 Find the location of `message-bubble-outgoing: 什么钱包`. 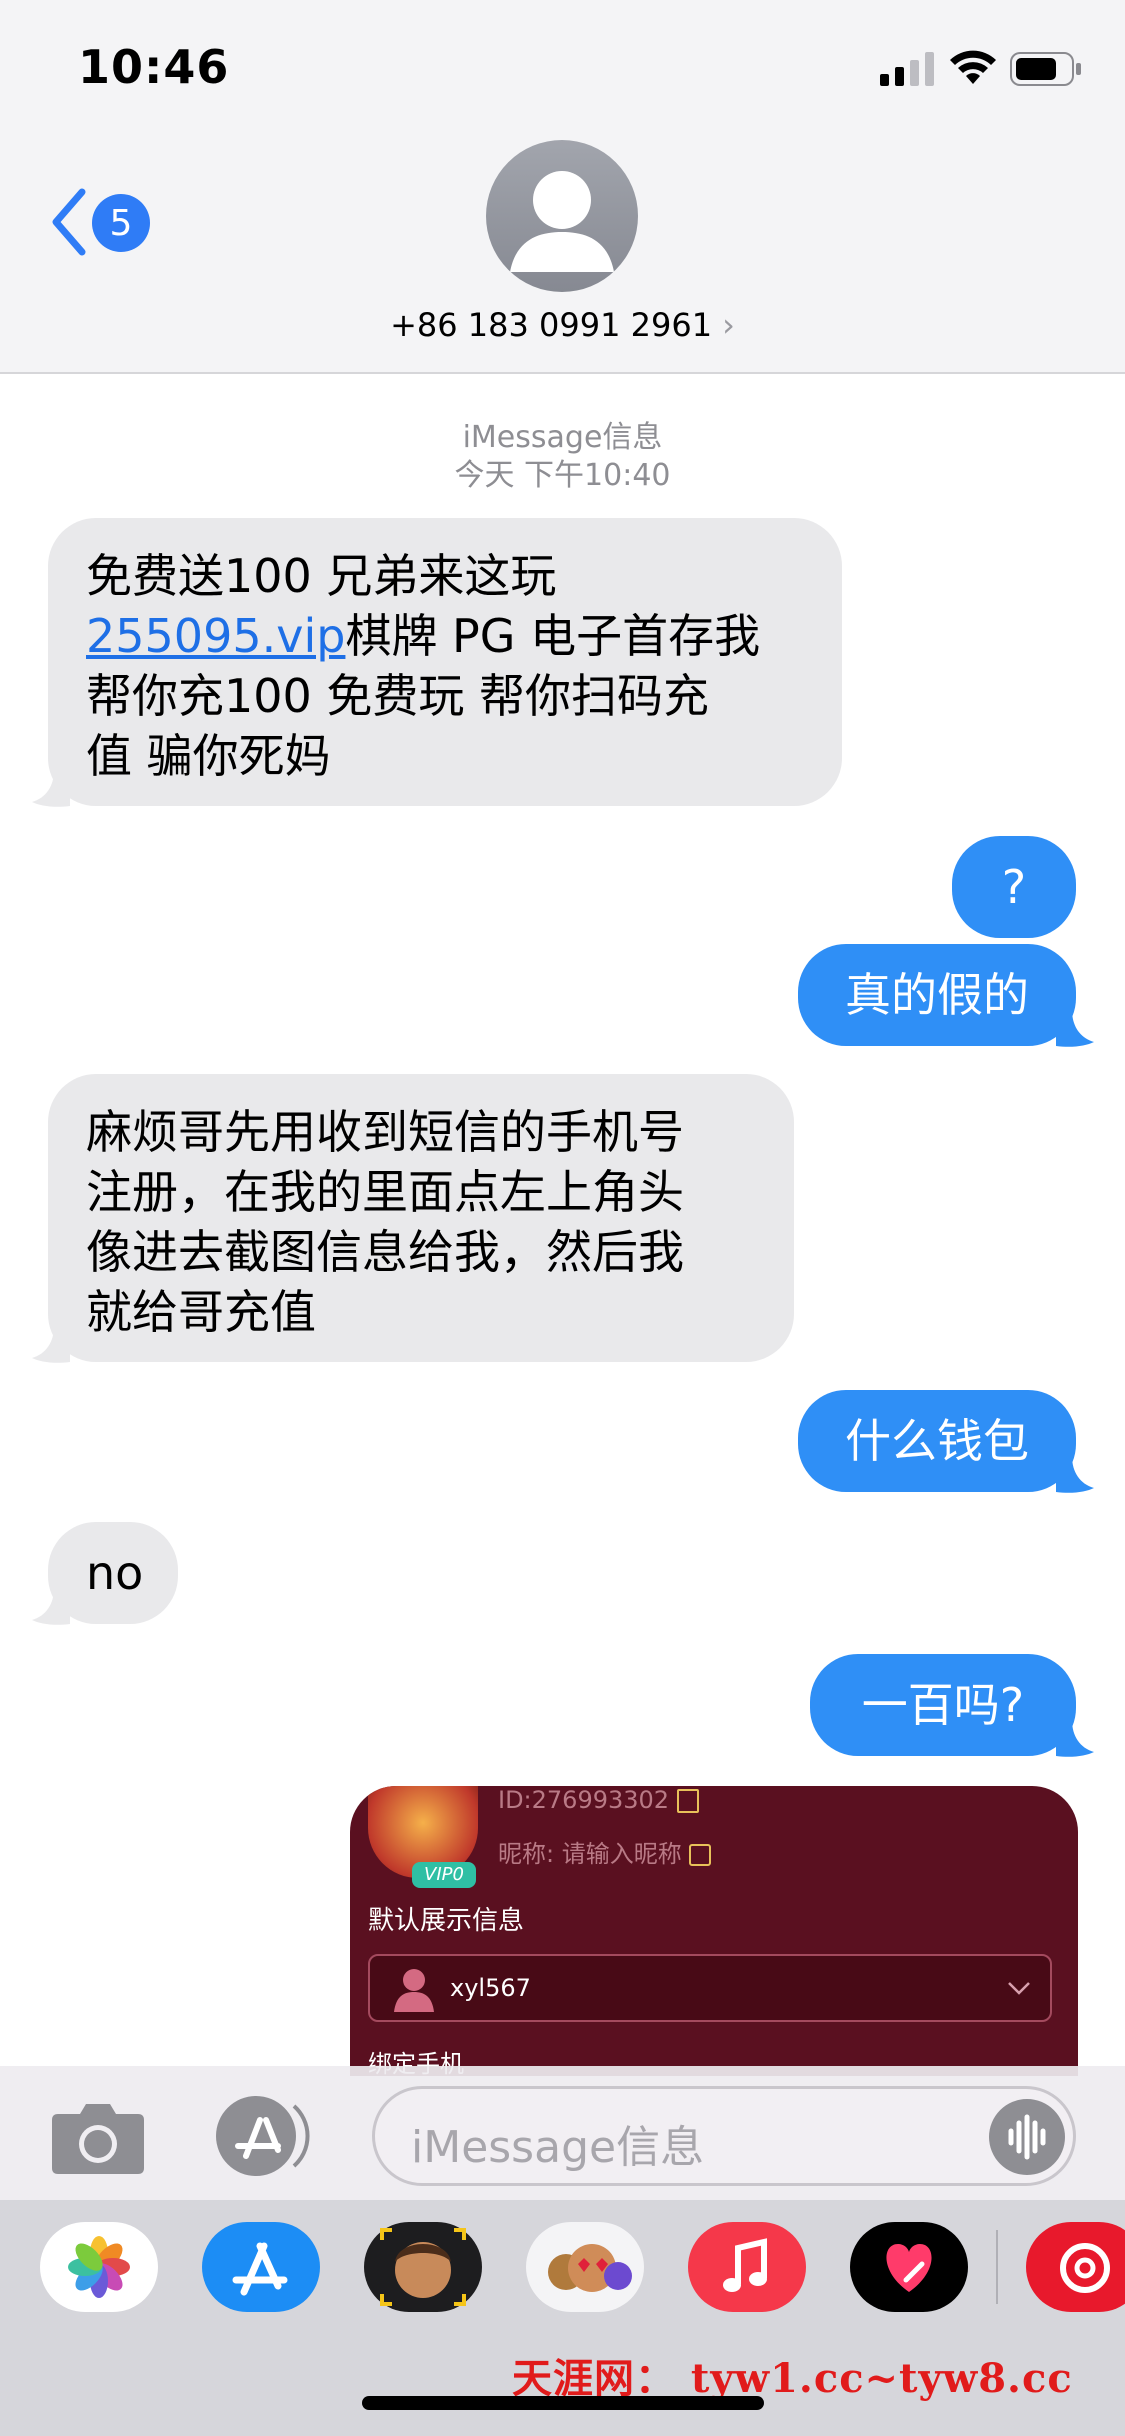

message-bubble-outgoing: 什么钱包 is located at coordinates (937, 1441).